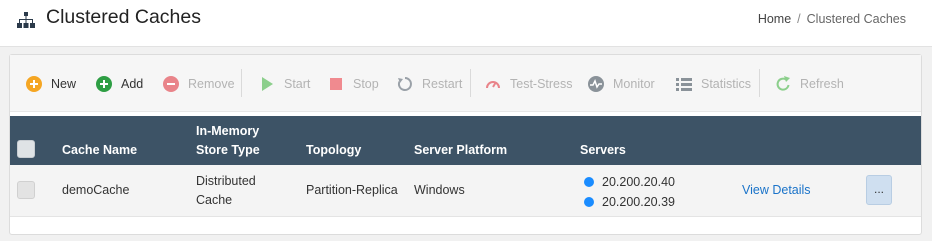 The image size is (932, 241). What do you see at coordinates (99, 150) in the screenshot?
I see `column-header-cache-name: Cache Name` at bounding box center [99, 150].